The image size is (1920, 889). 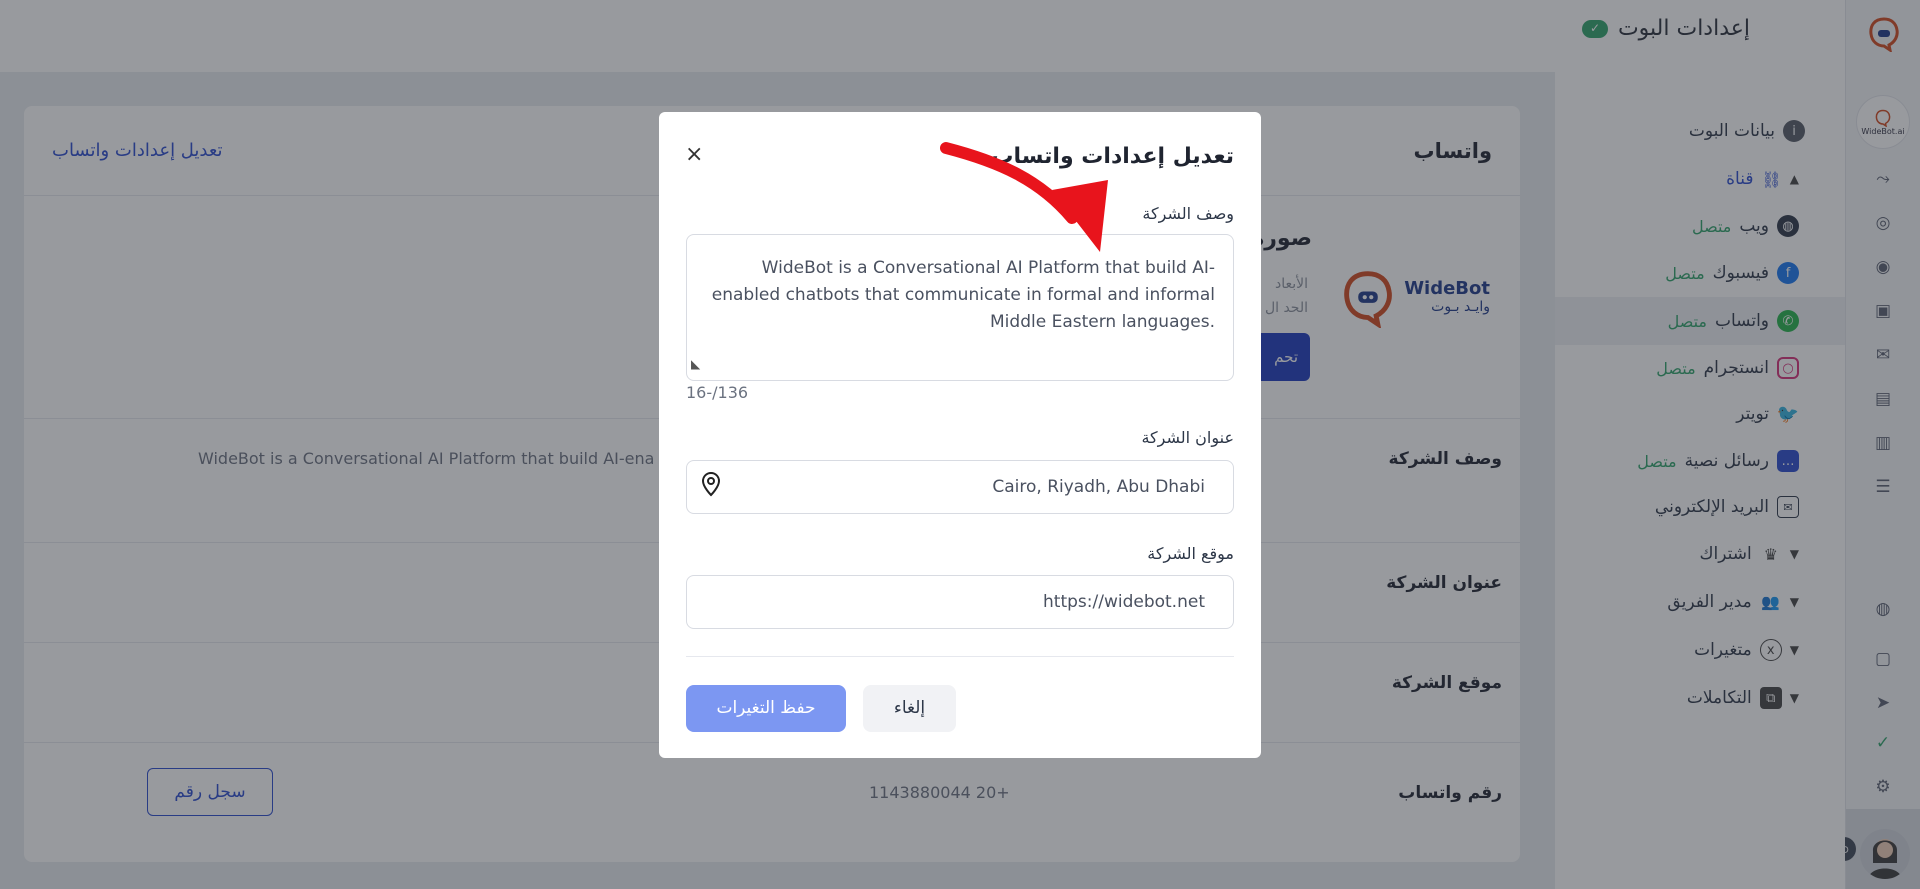 What do you see at coordinates (711, 484) in the screenshot?
I see `location-pin-icon` at bounding box center [711, 484].